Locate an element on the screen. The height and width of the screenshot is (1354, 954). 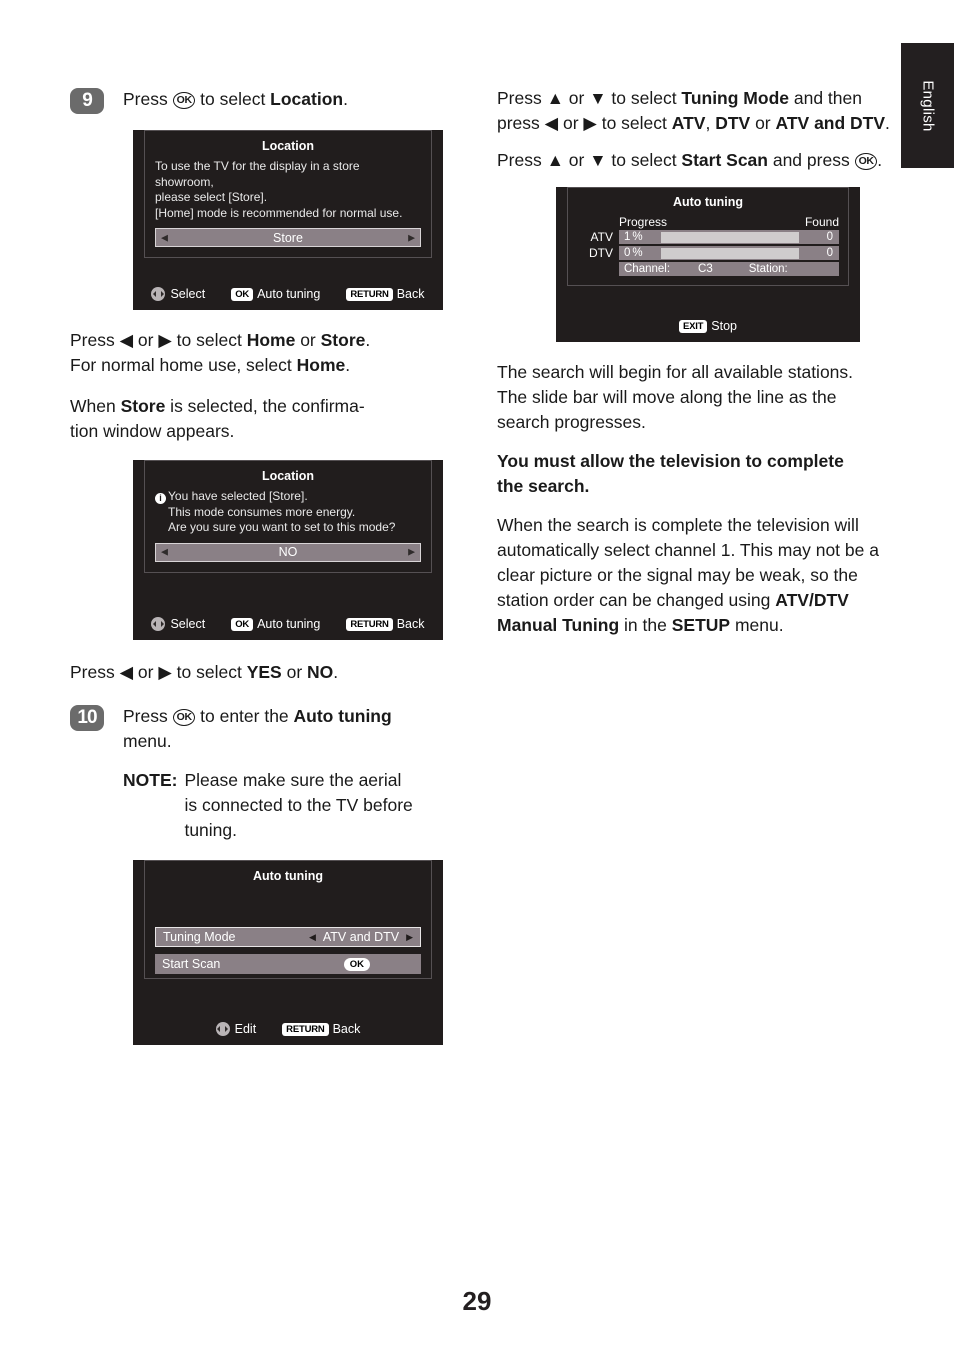
osd-progress-row-atv-label: ATV is located at coordinates (601, 237).